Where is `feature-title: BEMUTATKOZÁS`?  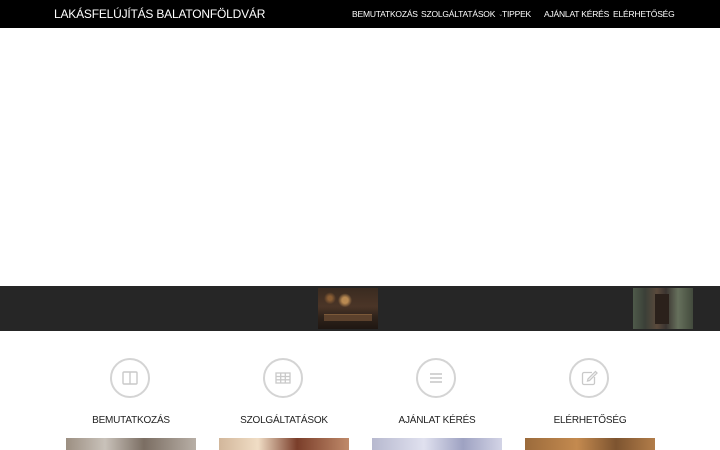
feature-title: BEMUTATKOZÁS is located at coordinates (131, 420).